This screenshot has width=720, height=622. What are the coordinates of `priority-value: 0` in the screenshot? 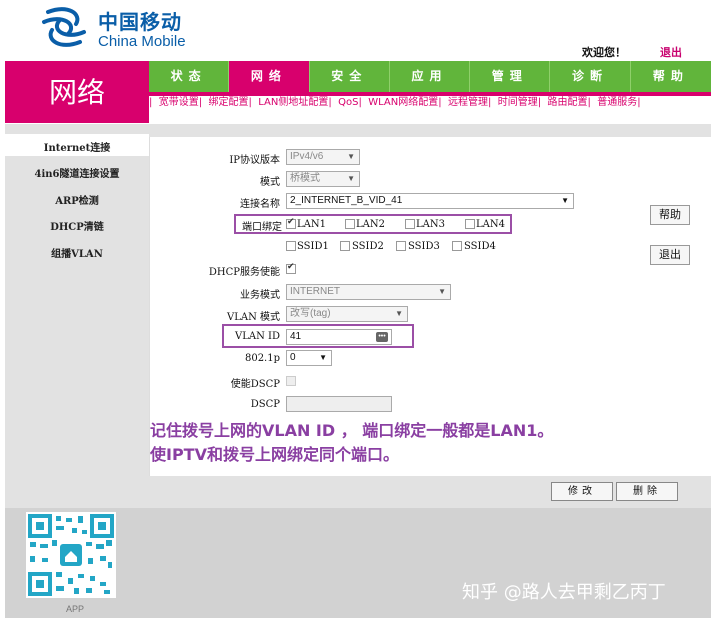 It's located at (293, 357).